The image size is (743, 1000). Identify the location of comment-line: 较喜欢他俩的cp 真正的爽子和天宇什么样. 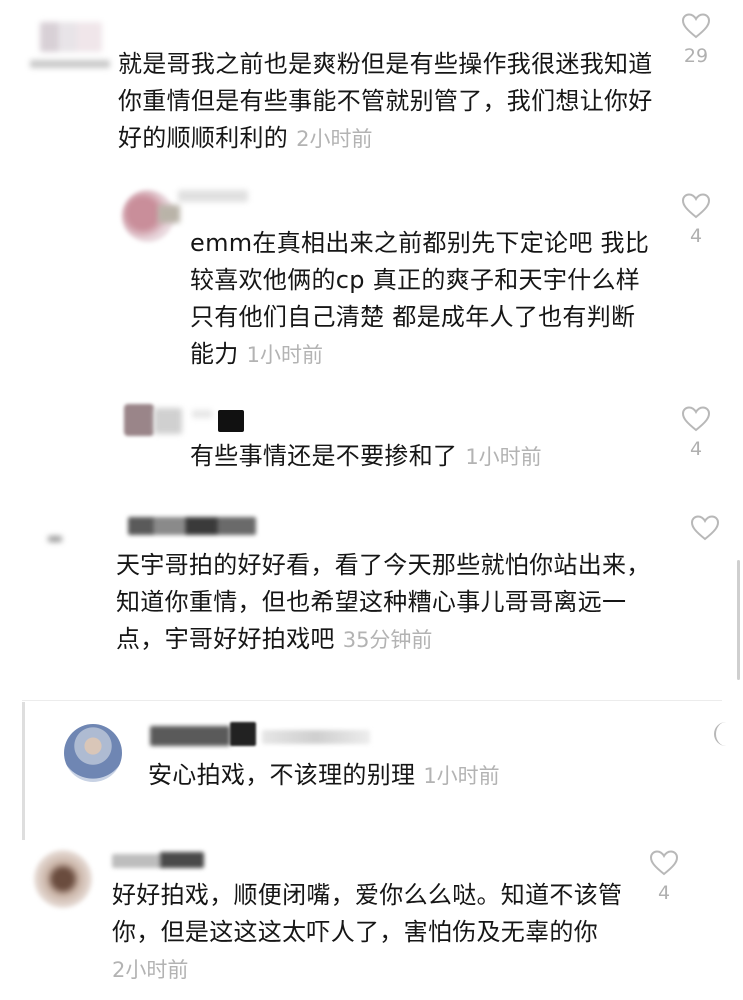
(415, 280).